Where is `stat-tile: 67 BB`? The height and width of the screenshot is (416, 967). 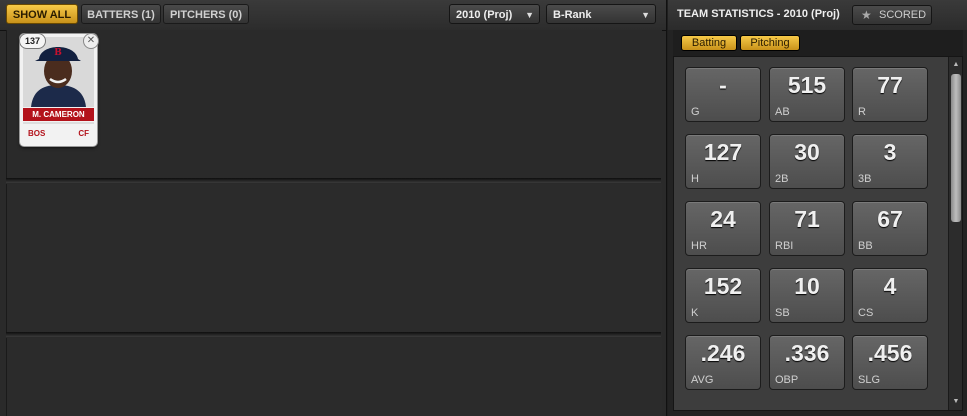 stat-tile: 67 BB is located at coordinates (890, 228).